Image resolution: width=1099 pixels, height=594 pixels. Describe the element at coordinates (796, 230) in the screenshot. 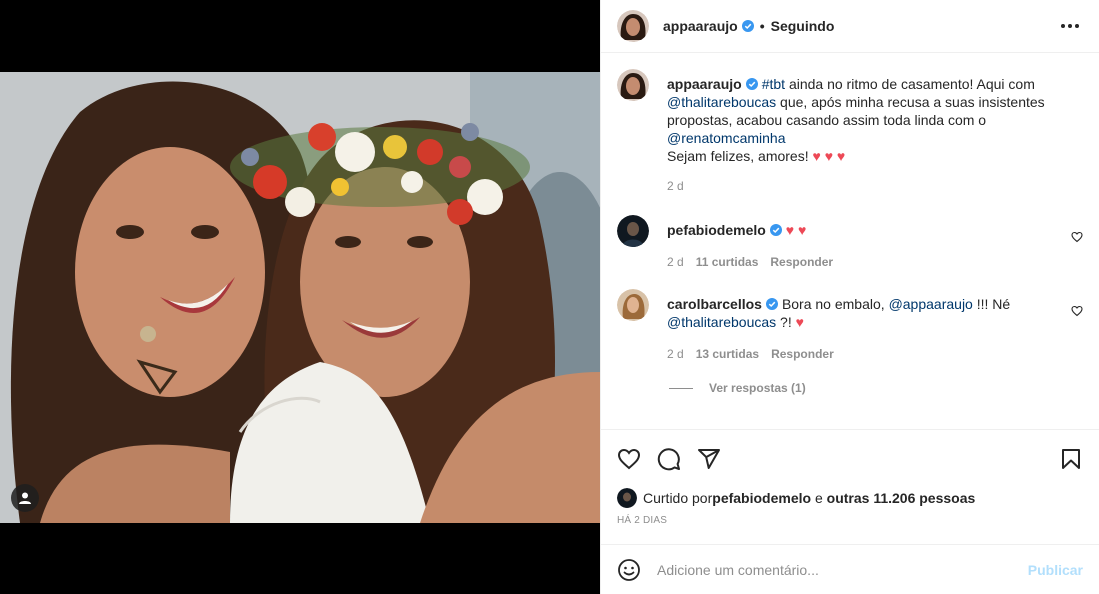

I see `heart-emojis: ♥ ♥` at that location.